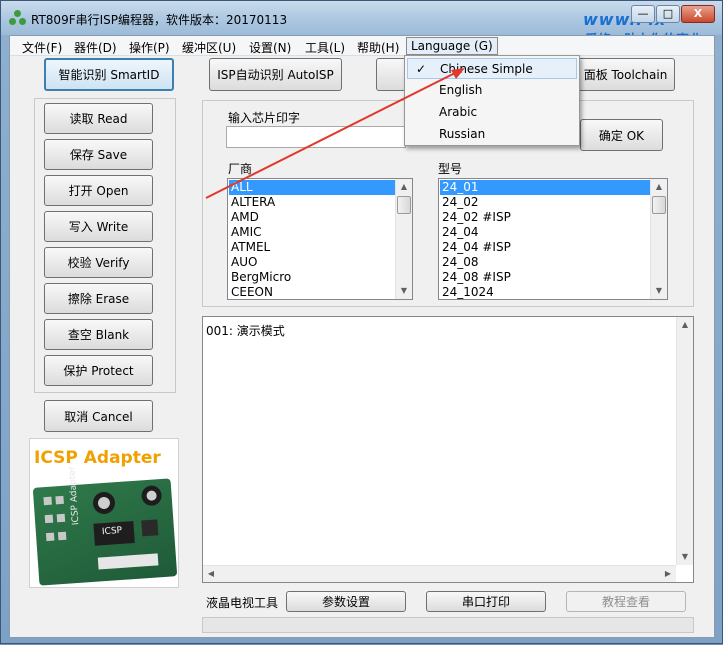 The width and height of the screenshot is (723, 645). Describe the element at coordinates (621, 135) in the screenshot. I see `ok-button: 确定 OK` at that location.